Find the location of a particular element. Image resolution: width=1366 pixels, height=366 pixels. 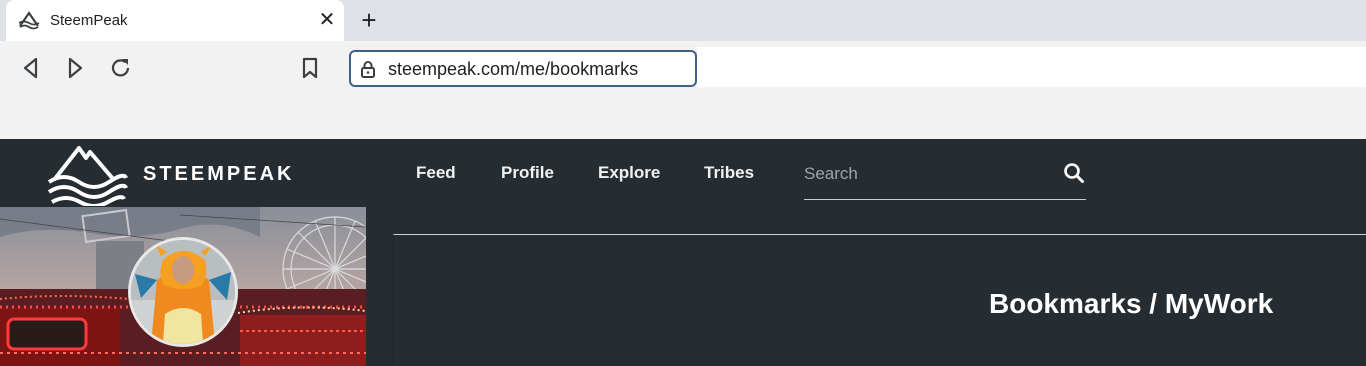

nav-explore: Explore is located at coordinates (629, 173).